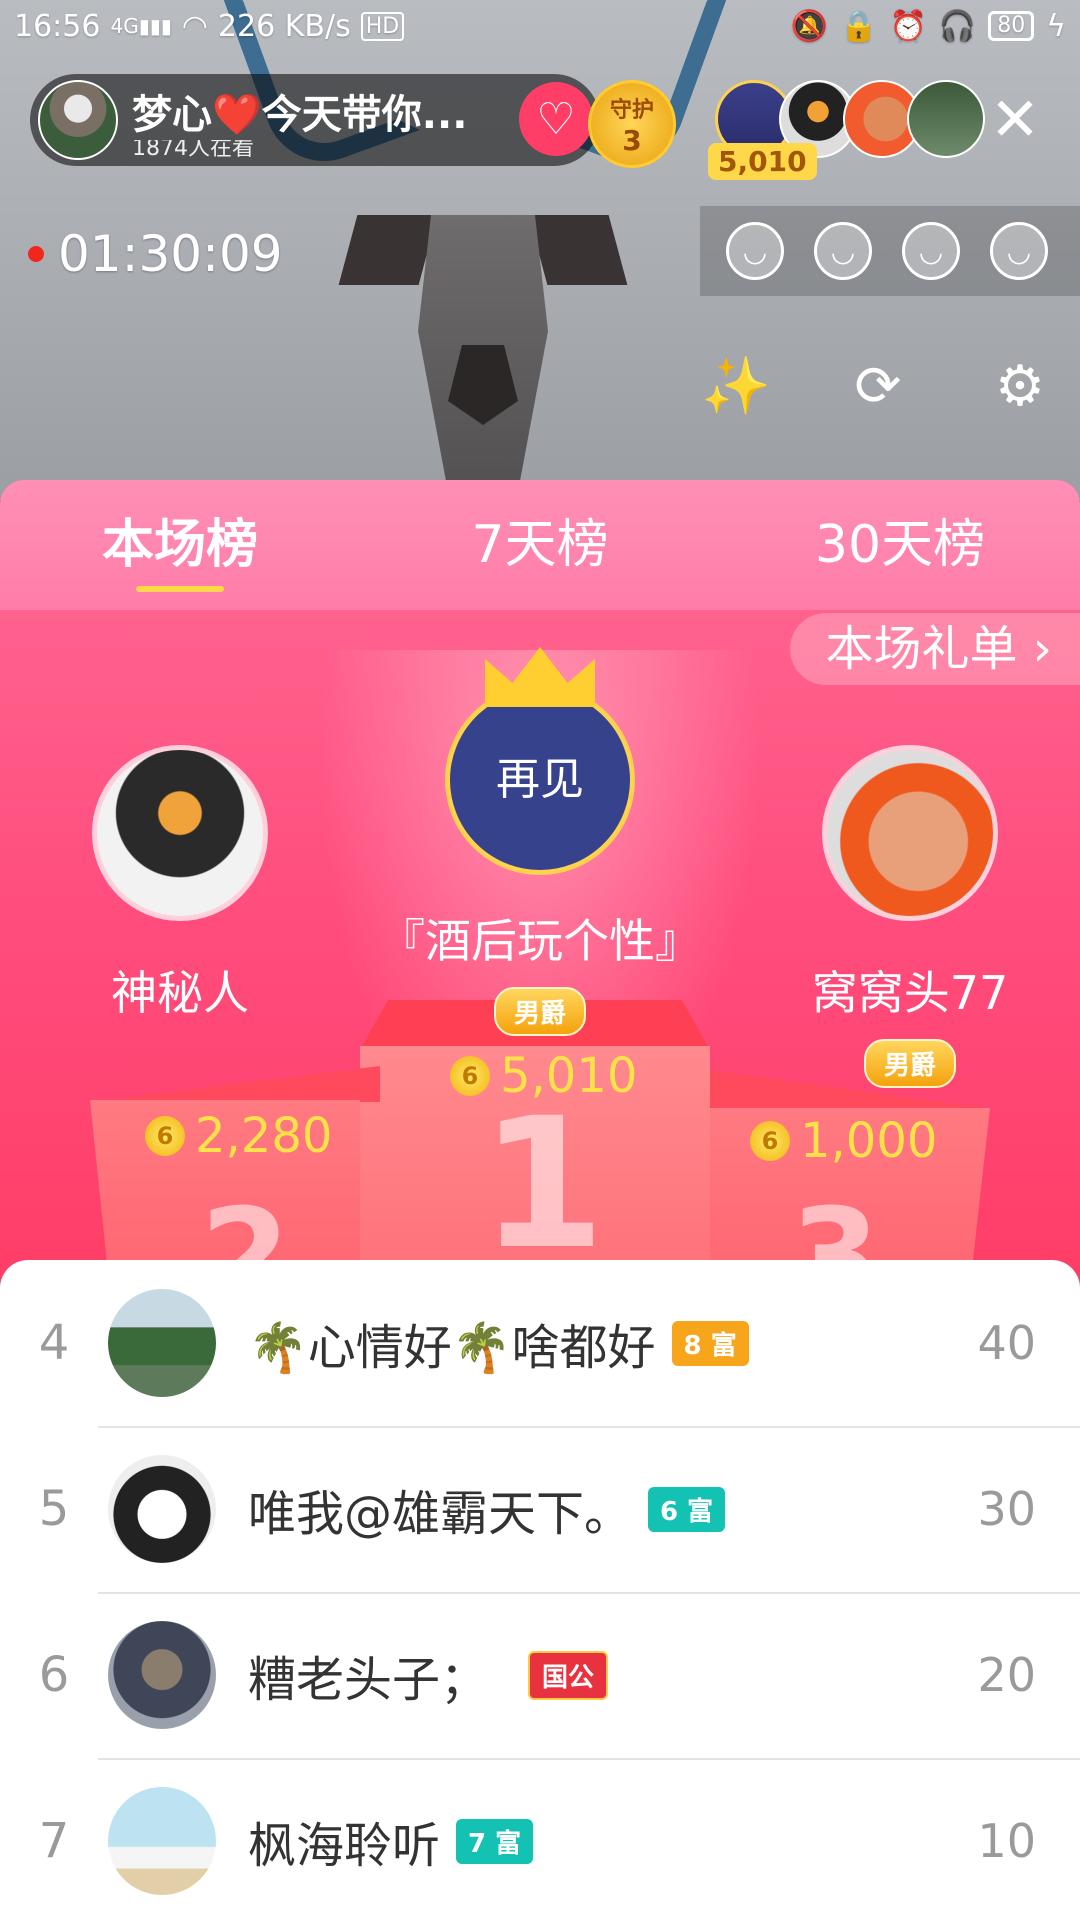 The height and width of the screenshot is (1920, 1080). I want to click on first-rank-badge: 男爵, so click(539, 1011).